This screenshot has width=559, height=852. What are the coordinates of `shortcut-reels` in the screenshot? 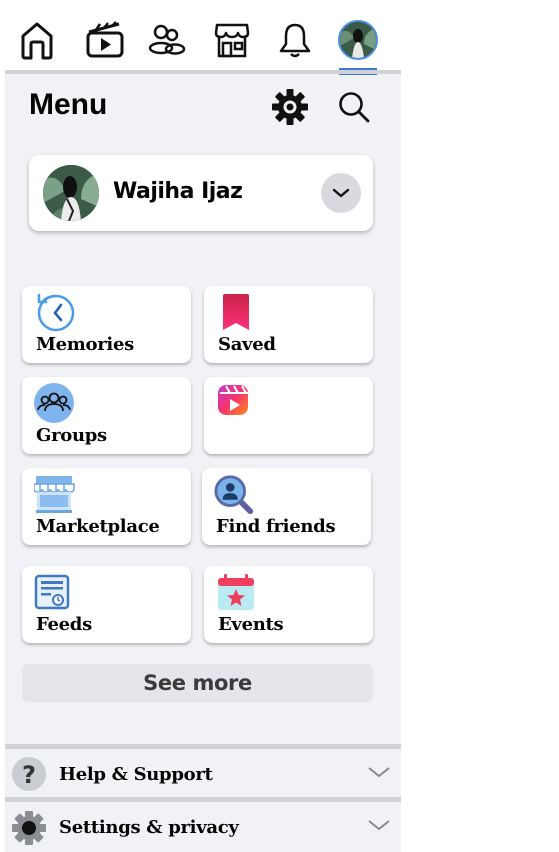 It's located at (288, 415).